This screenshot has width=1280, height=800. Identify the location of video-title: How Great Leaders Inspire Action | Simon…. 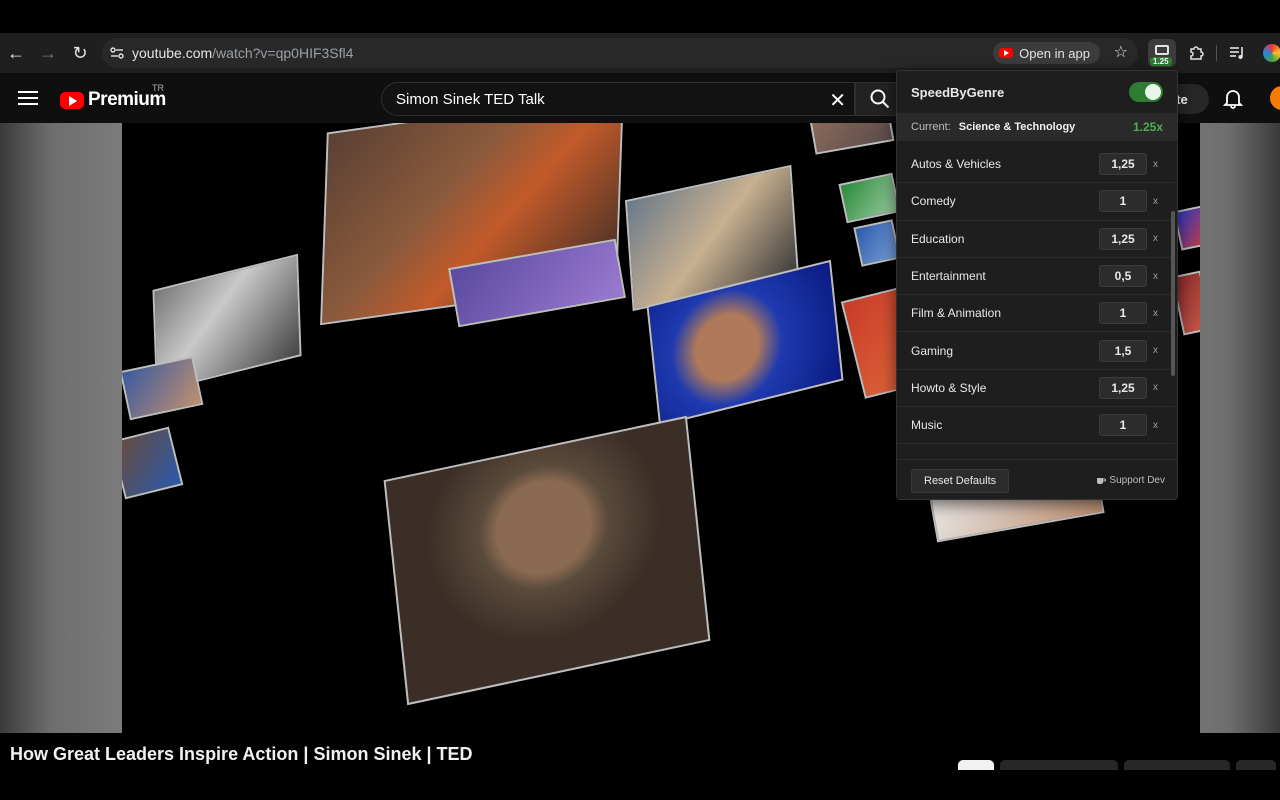
(241, 754).